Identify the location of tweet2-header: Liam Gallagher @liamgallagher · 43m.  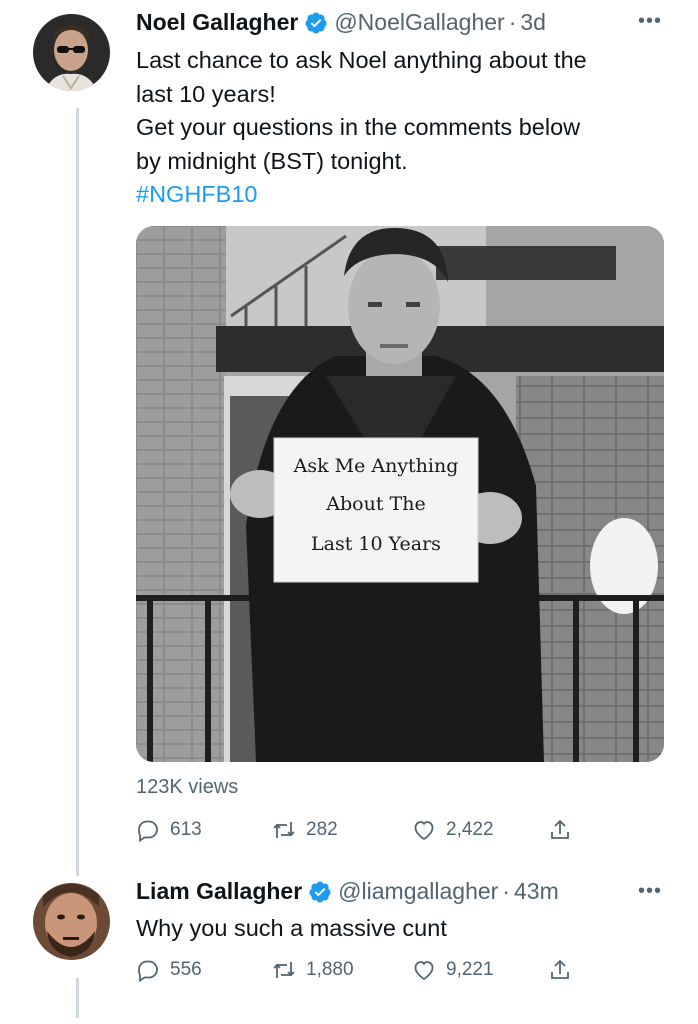
(347, 891).